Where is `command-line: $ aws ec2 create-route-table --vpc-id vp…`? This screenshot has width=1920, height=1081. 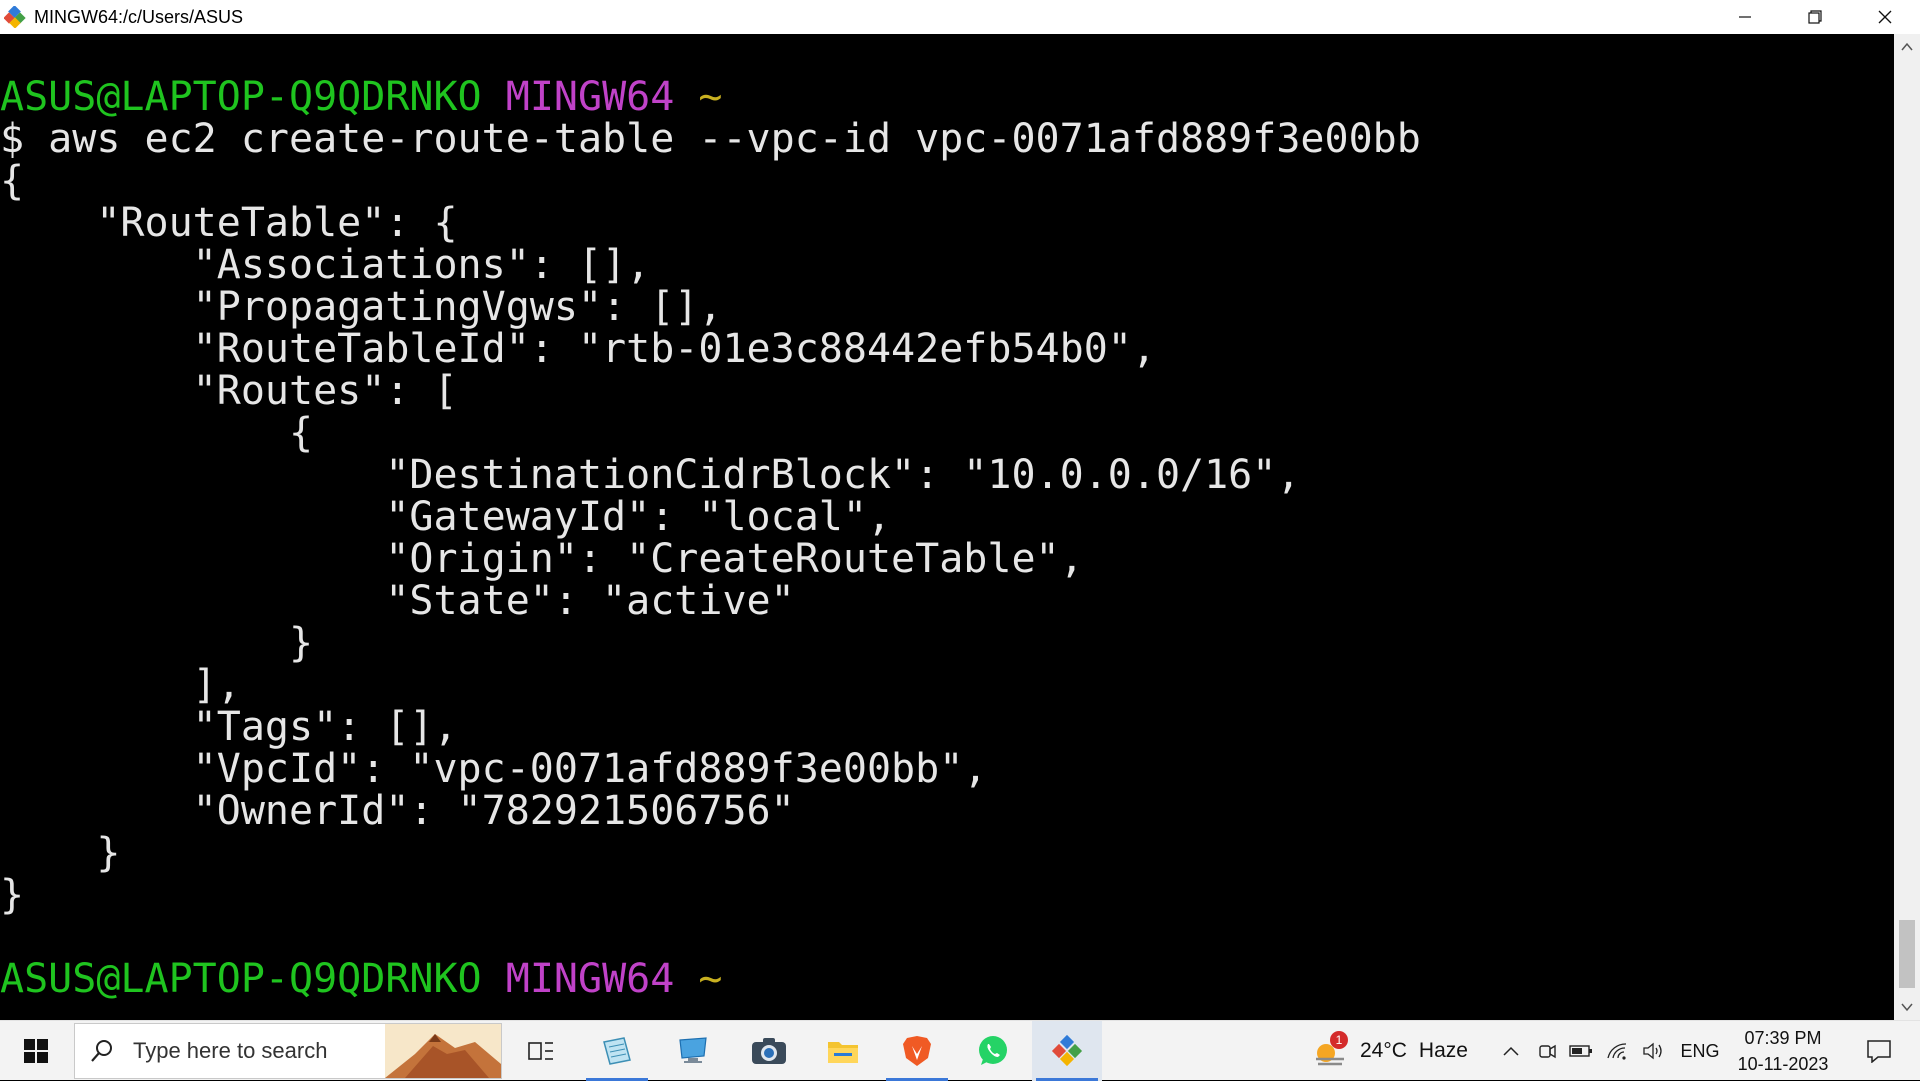 command-line: $ aws ec2 create-route-table --vpc-id vp… is located at coordinates (710, 139).